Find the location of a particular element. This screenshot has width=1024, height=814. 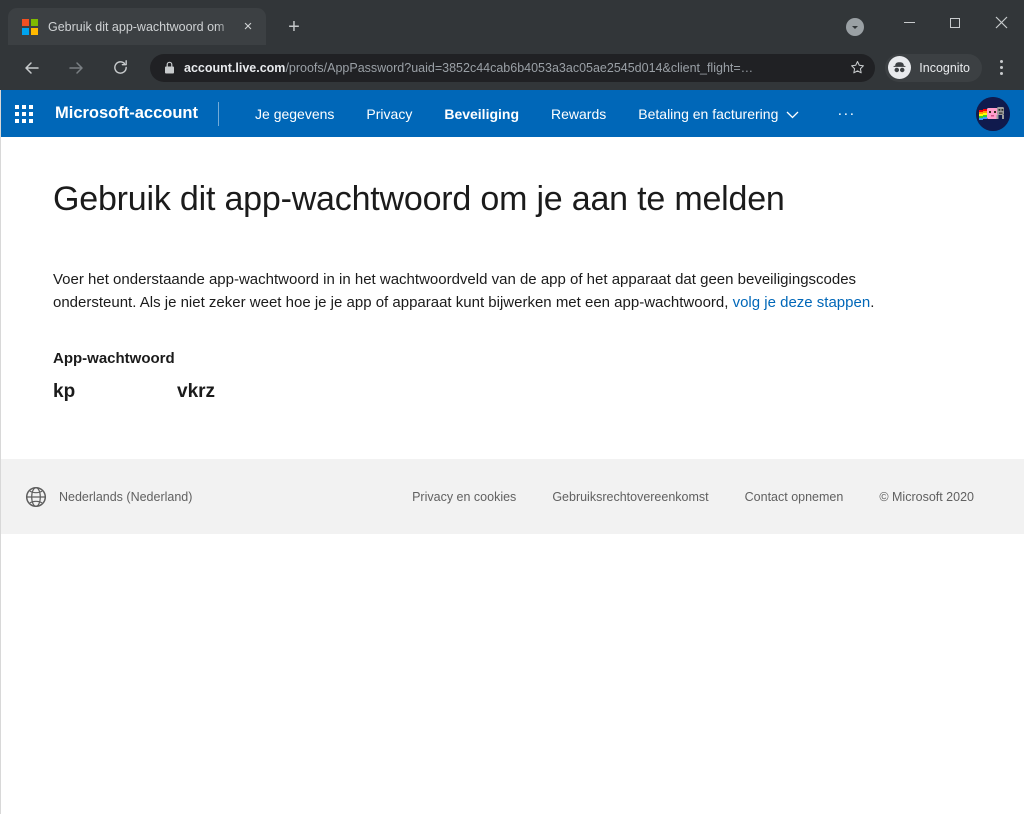

nav-item-label: Betaling en facturering is located at coordinates (708, 113).